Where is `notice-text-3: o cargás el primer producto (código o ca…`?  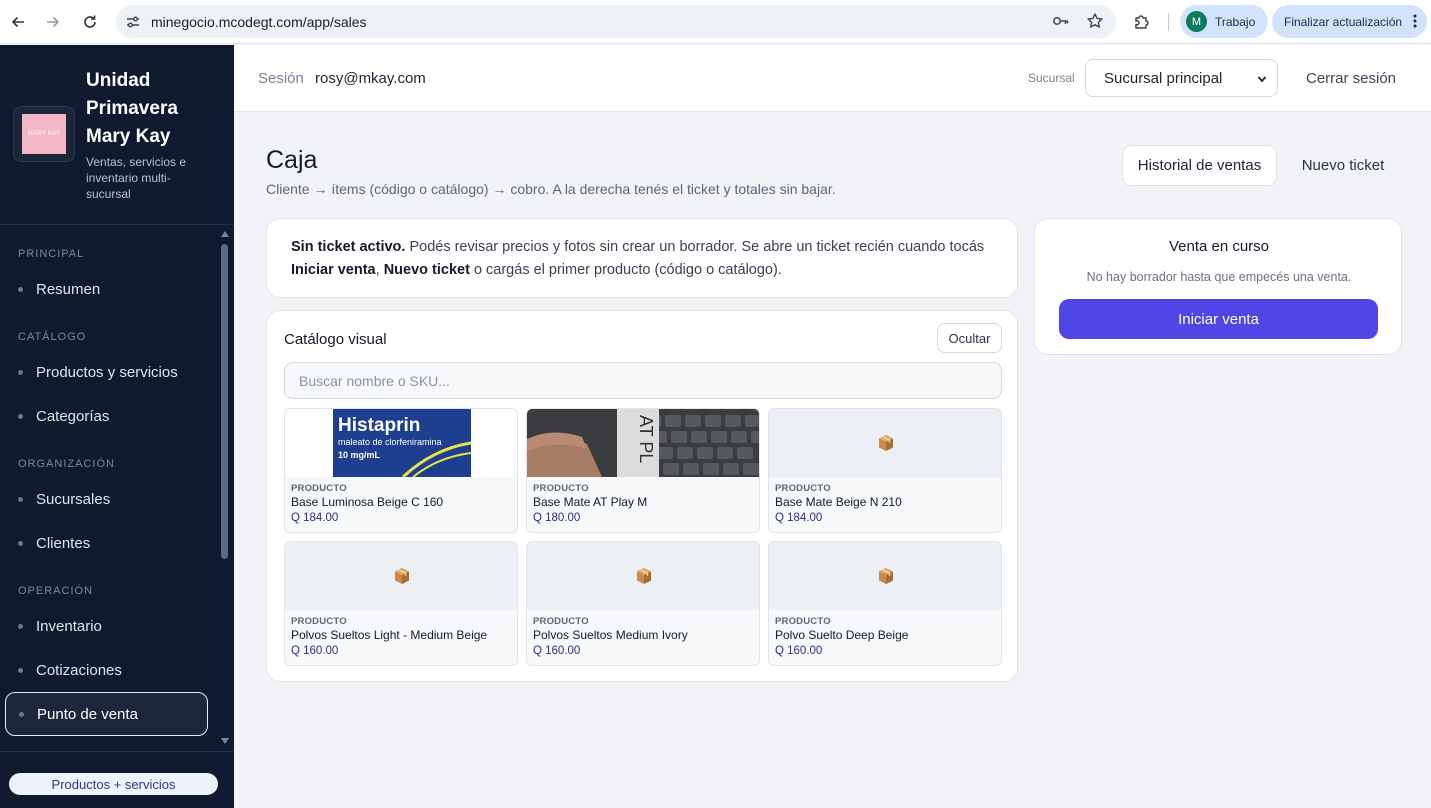 notice-text-3: o cargás el primer producto (código o ca… is located at coordinates (625, 270).